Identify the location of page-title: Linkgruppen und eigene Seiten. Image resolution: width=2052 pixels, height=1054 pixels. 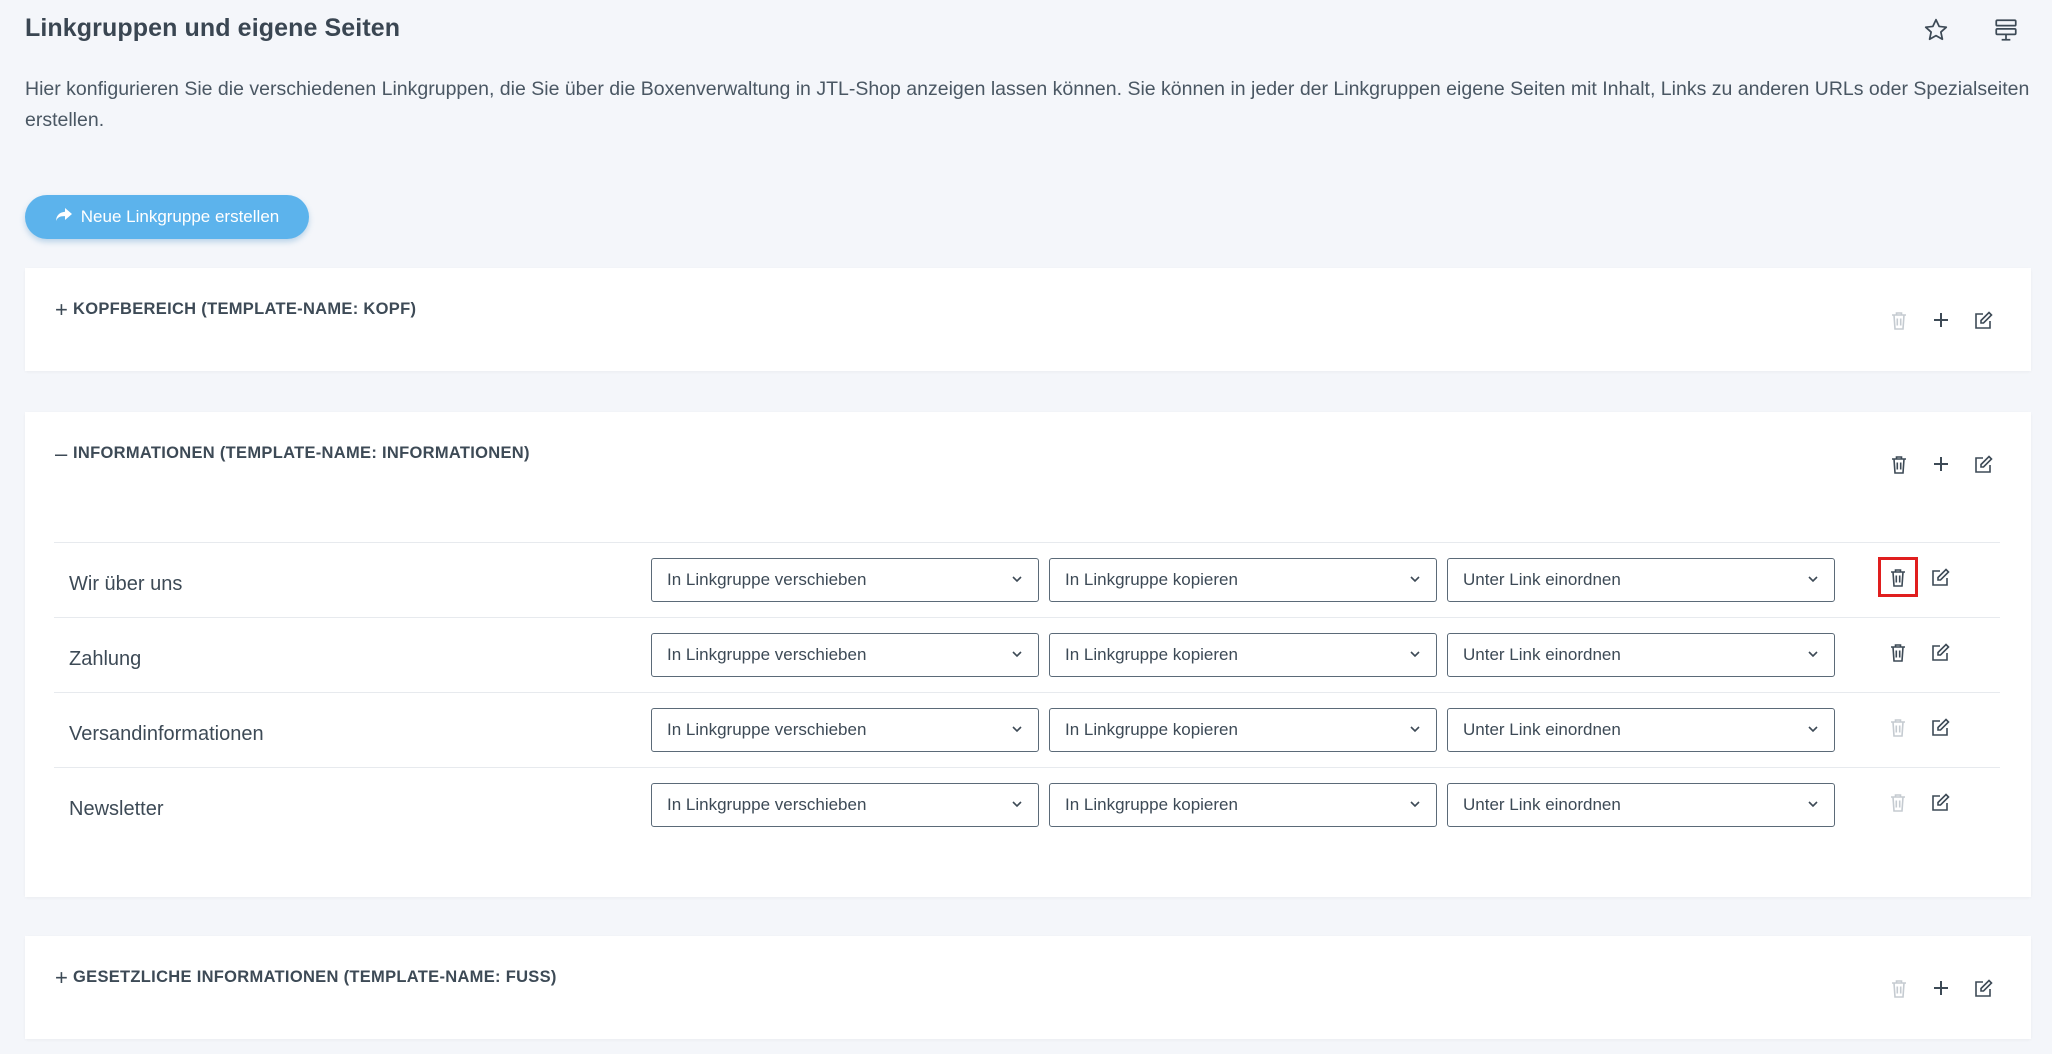
(213, 28).